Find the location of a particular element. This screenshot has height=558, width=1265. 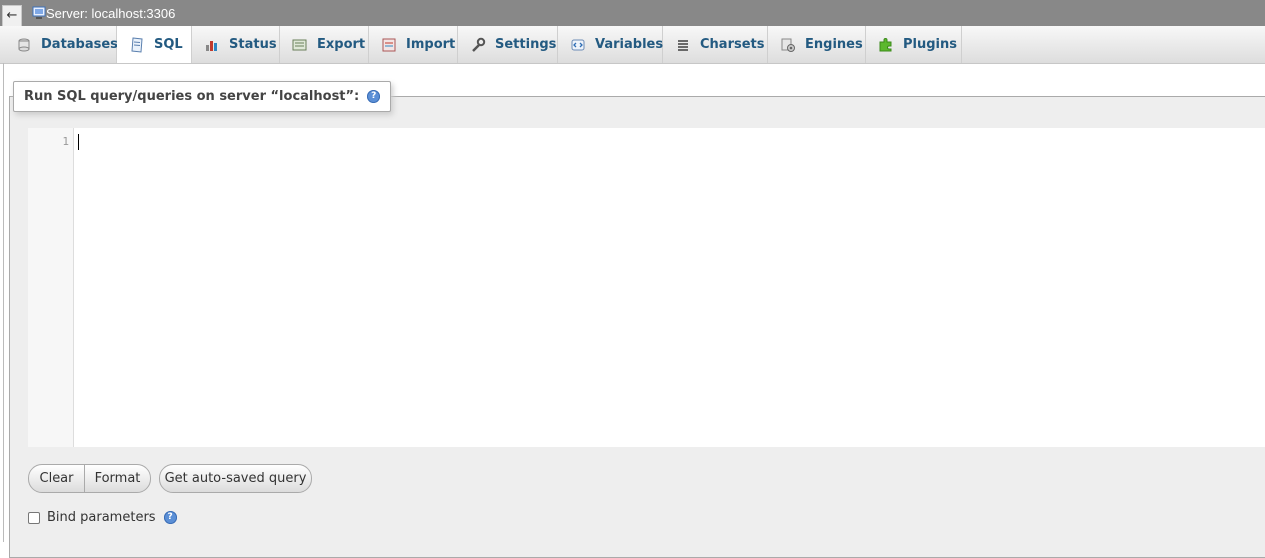

tab-engines: Engines is located at coordinates (817, 44).